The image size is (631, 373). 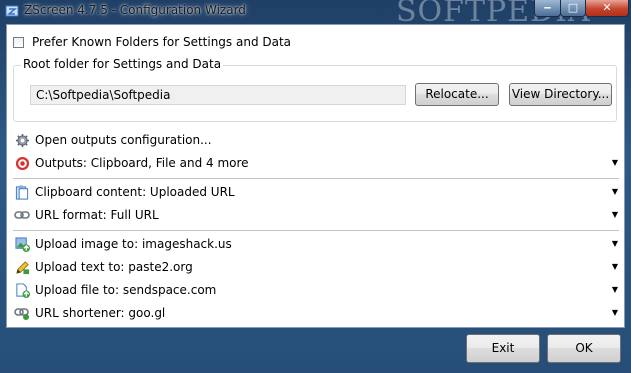 What do you see at coordinates (316, 290) in the screenshot?
I see `upload-file-dropdown: Upload file to: sendspace.com ▼` at bounding box center [316, 290].